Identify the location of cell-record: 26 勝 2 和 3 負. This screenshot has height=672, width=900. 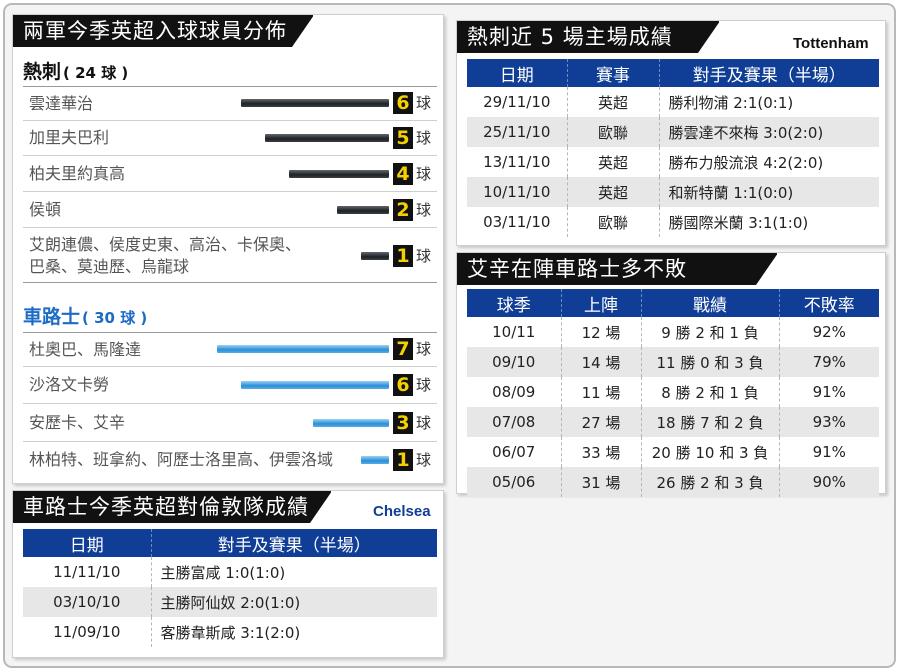
(709, 482).